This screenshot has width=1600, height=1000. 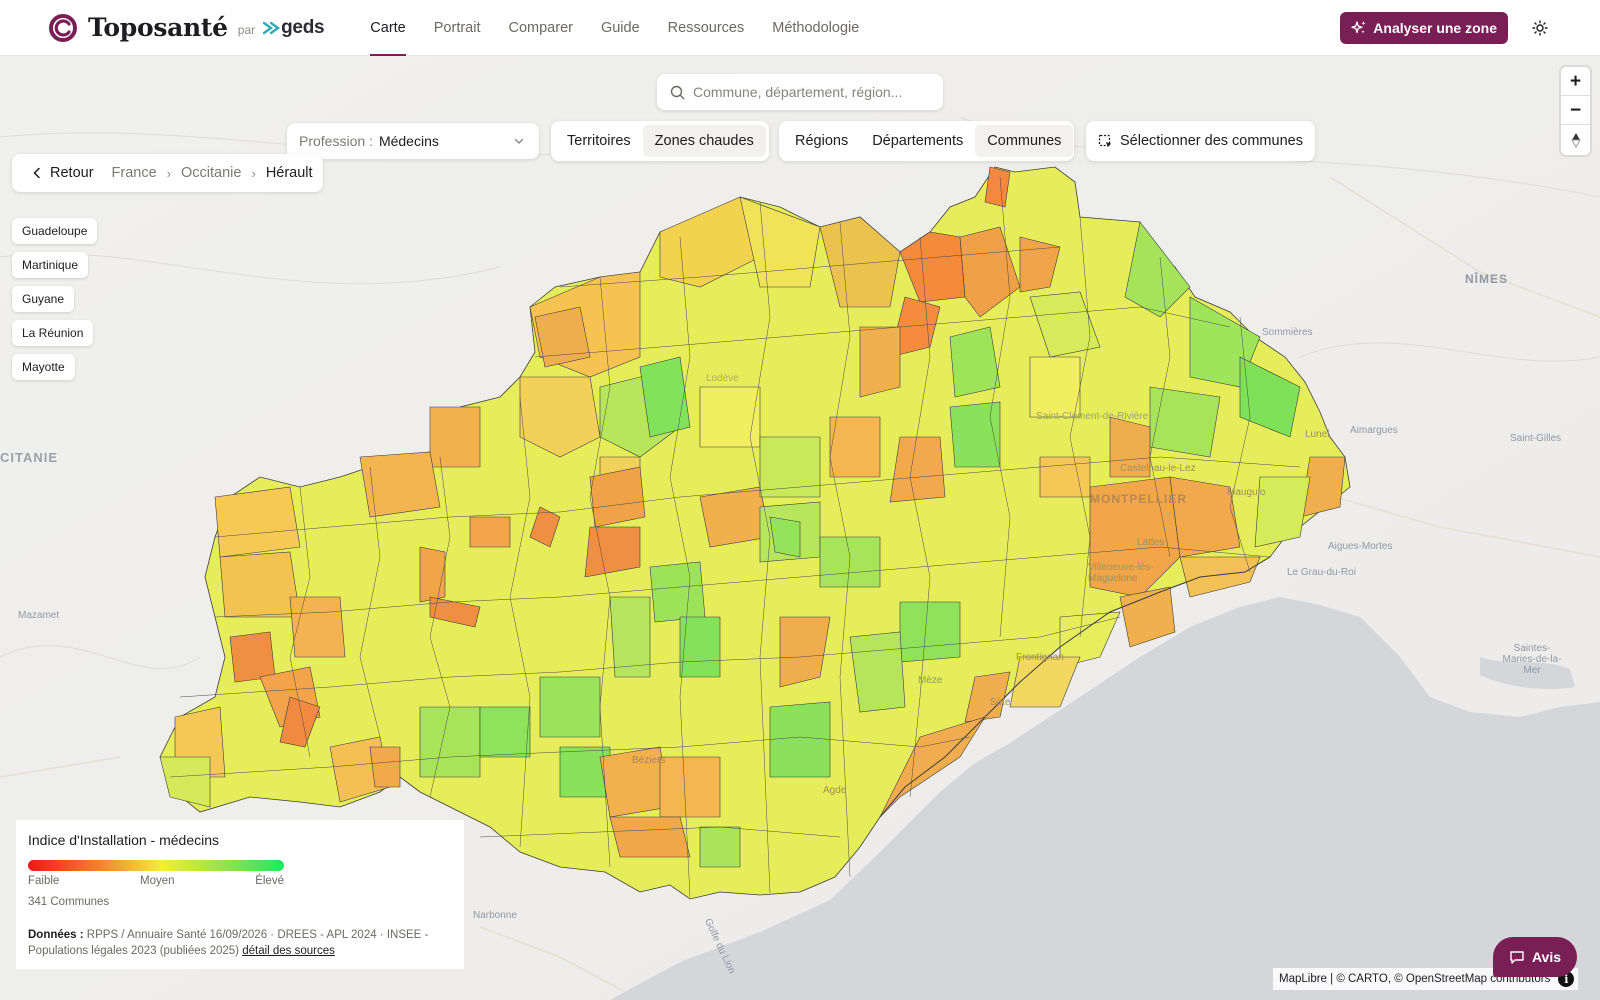 I want to click on label-sete: Sète, so click(x=1000, y=702).